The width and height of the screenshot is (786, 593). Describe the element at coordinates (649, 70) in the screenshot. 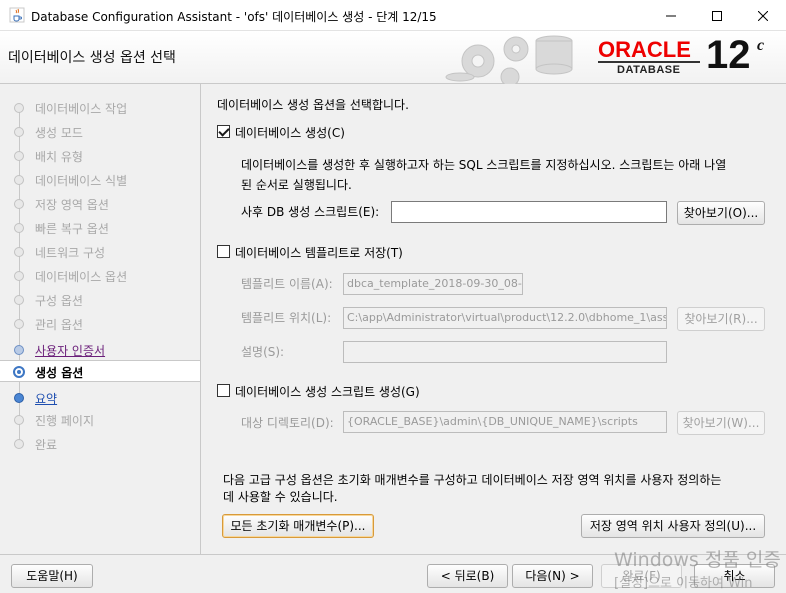

I see `database-logo-text: DATABASE` at that location.